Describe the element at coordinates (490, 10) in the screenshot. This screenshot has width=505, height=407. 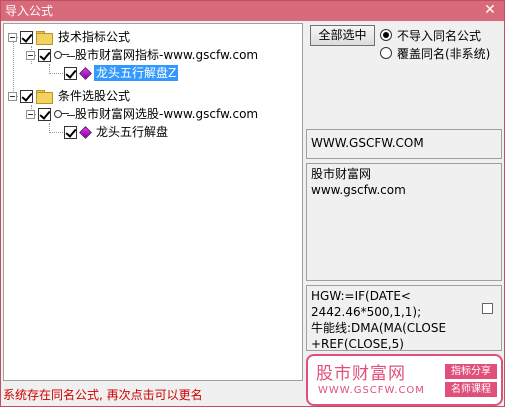
I see `close-icon: ✕` at that location.